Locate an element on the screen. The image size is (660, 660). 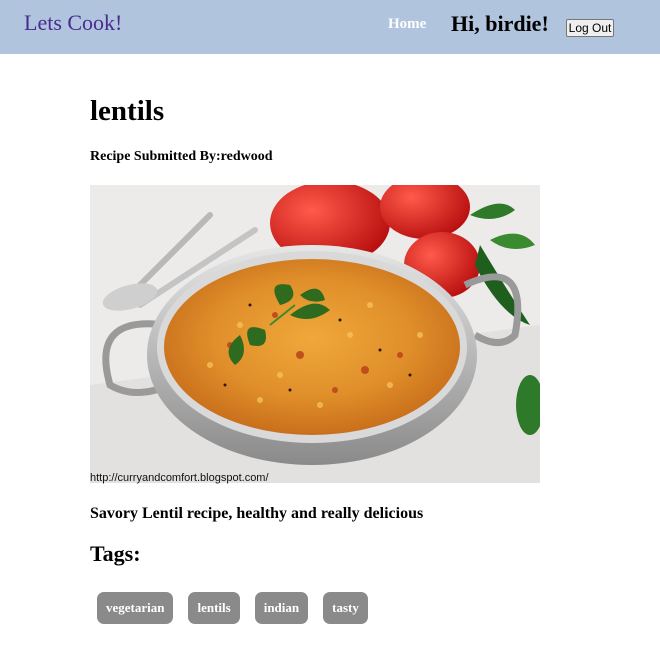
logout-button: Log Out is located at coordinates (590, 28).